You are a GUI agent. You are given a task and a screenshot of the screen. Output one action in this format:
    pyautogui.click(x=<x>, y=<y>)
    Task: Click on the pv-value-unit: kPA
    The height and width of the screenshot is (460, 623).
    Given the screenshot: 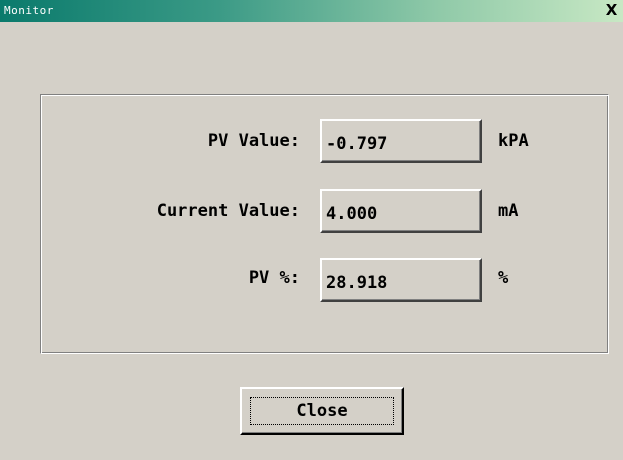 What is the action you would take?
    pyautogui.click(x=513, y=141)
    